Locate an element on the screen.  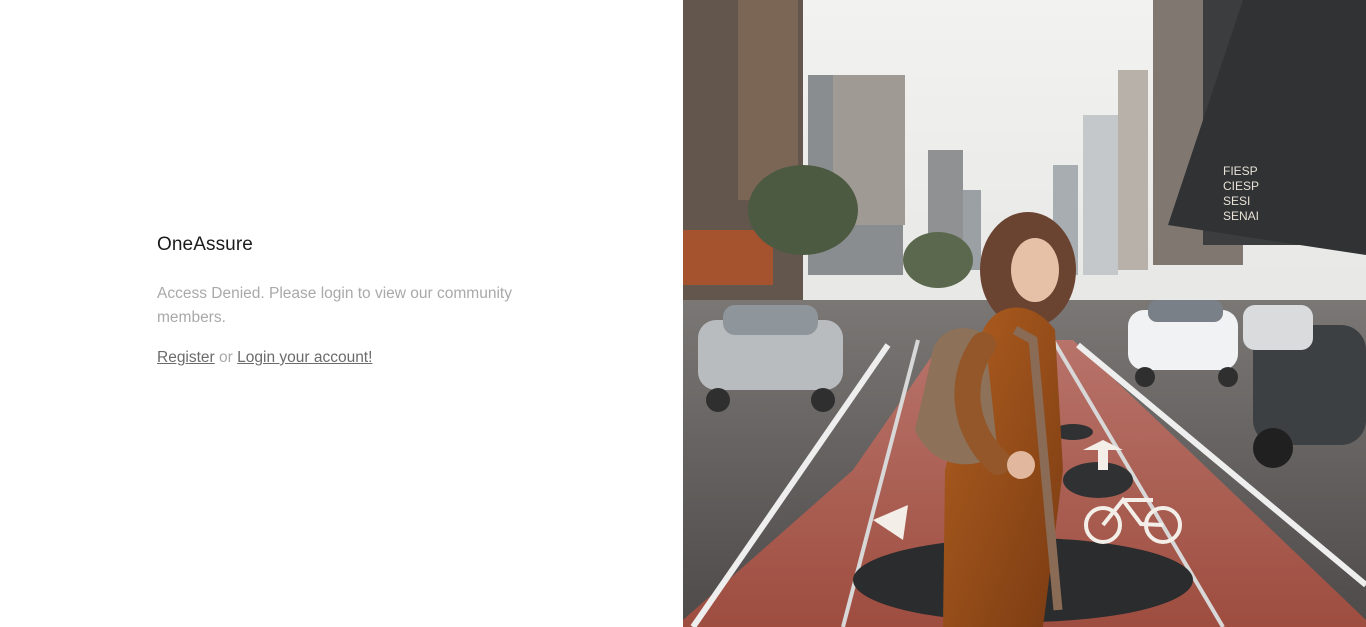
building-sign-text-2: CIESP is located at coordinates (1241, 186).